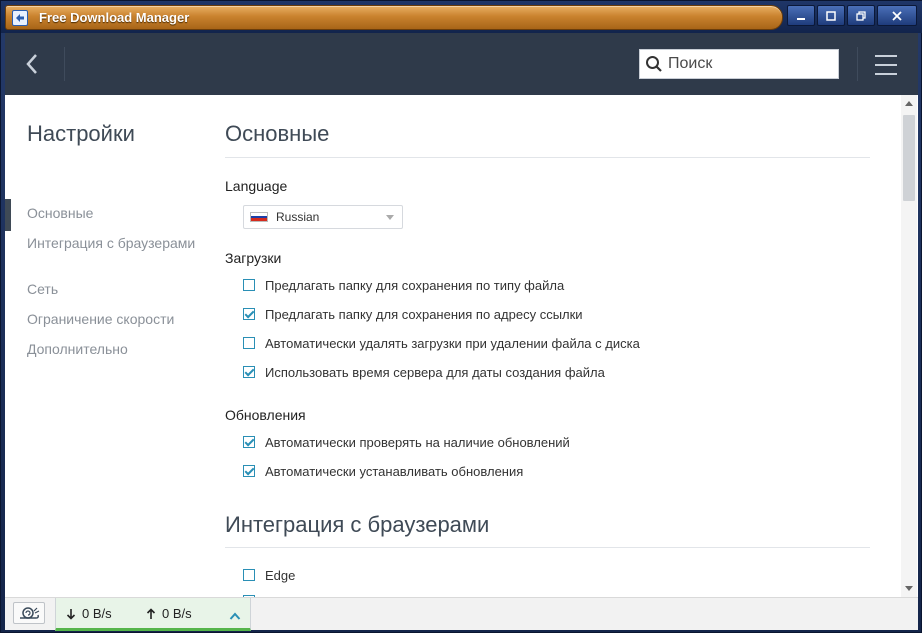  I want to click on close-icon, so click(897, 15).